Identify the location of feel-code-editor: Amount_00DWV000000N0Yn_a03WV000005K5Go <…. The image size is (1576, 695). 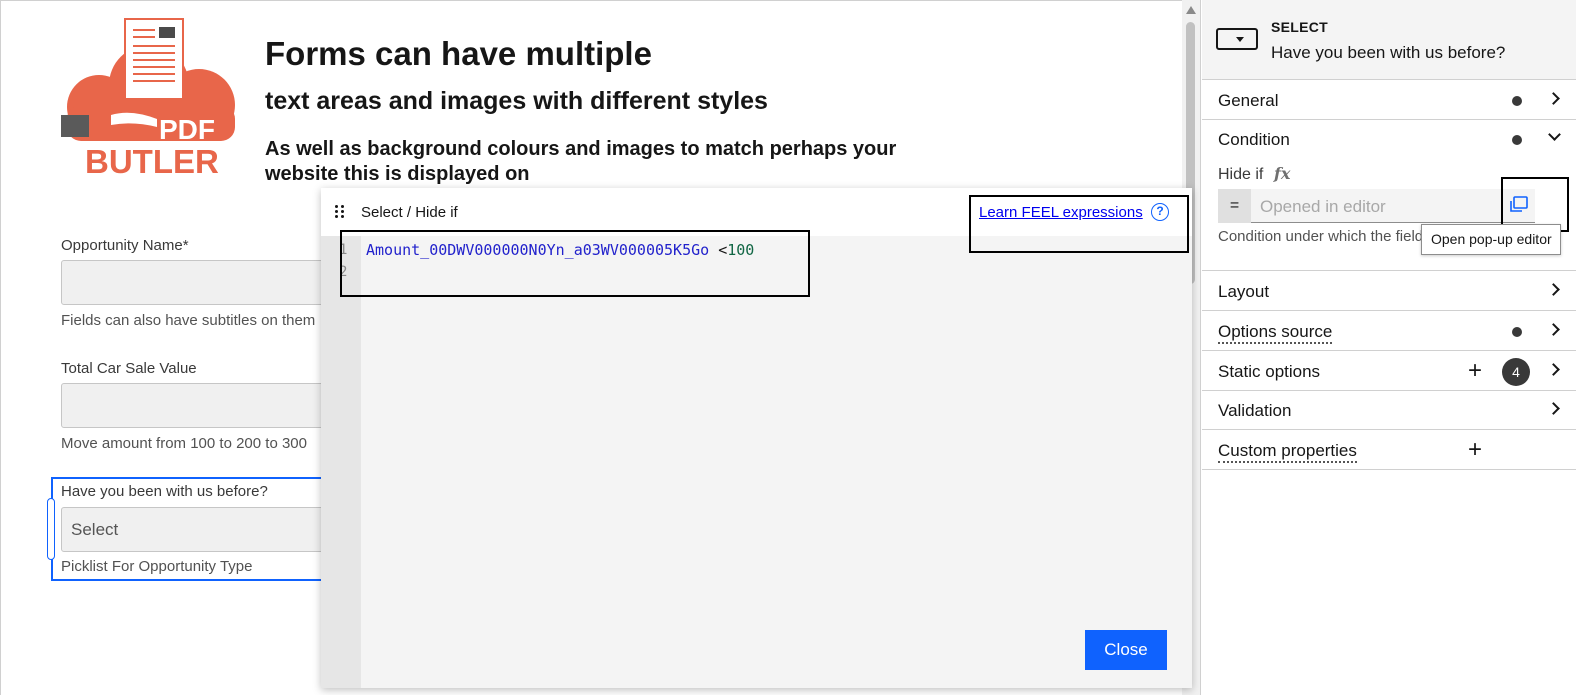
(560, 250).